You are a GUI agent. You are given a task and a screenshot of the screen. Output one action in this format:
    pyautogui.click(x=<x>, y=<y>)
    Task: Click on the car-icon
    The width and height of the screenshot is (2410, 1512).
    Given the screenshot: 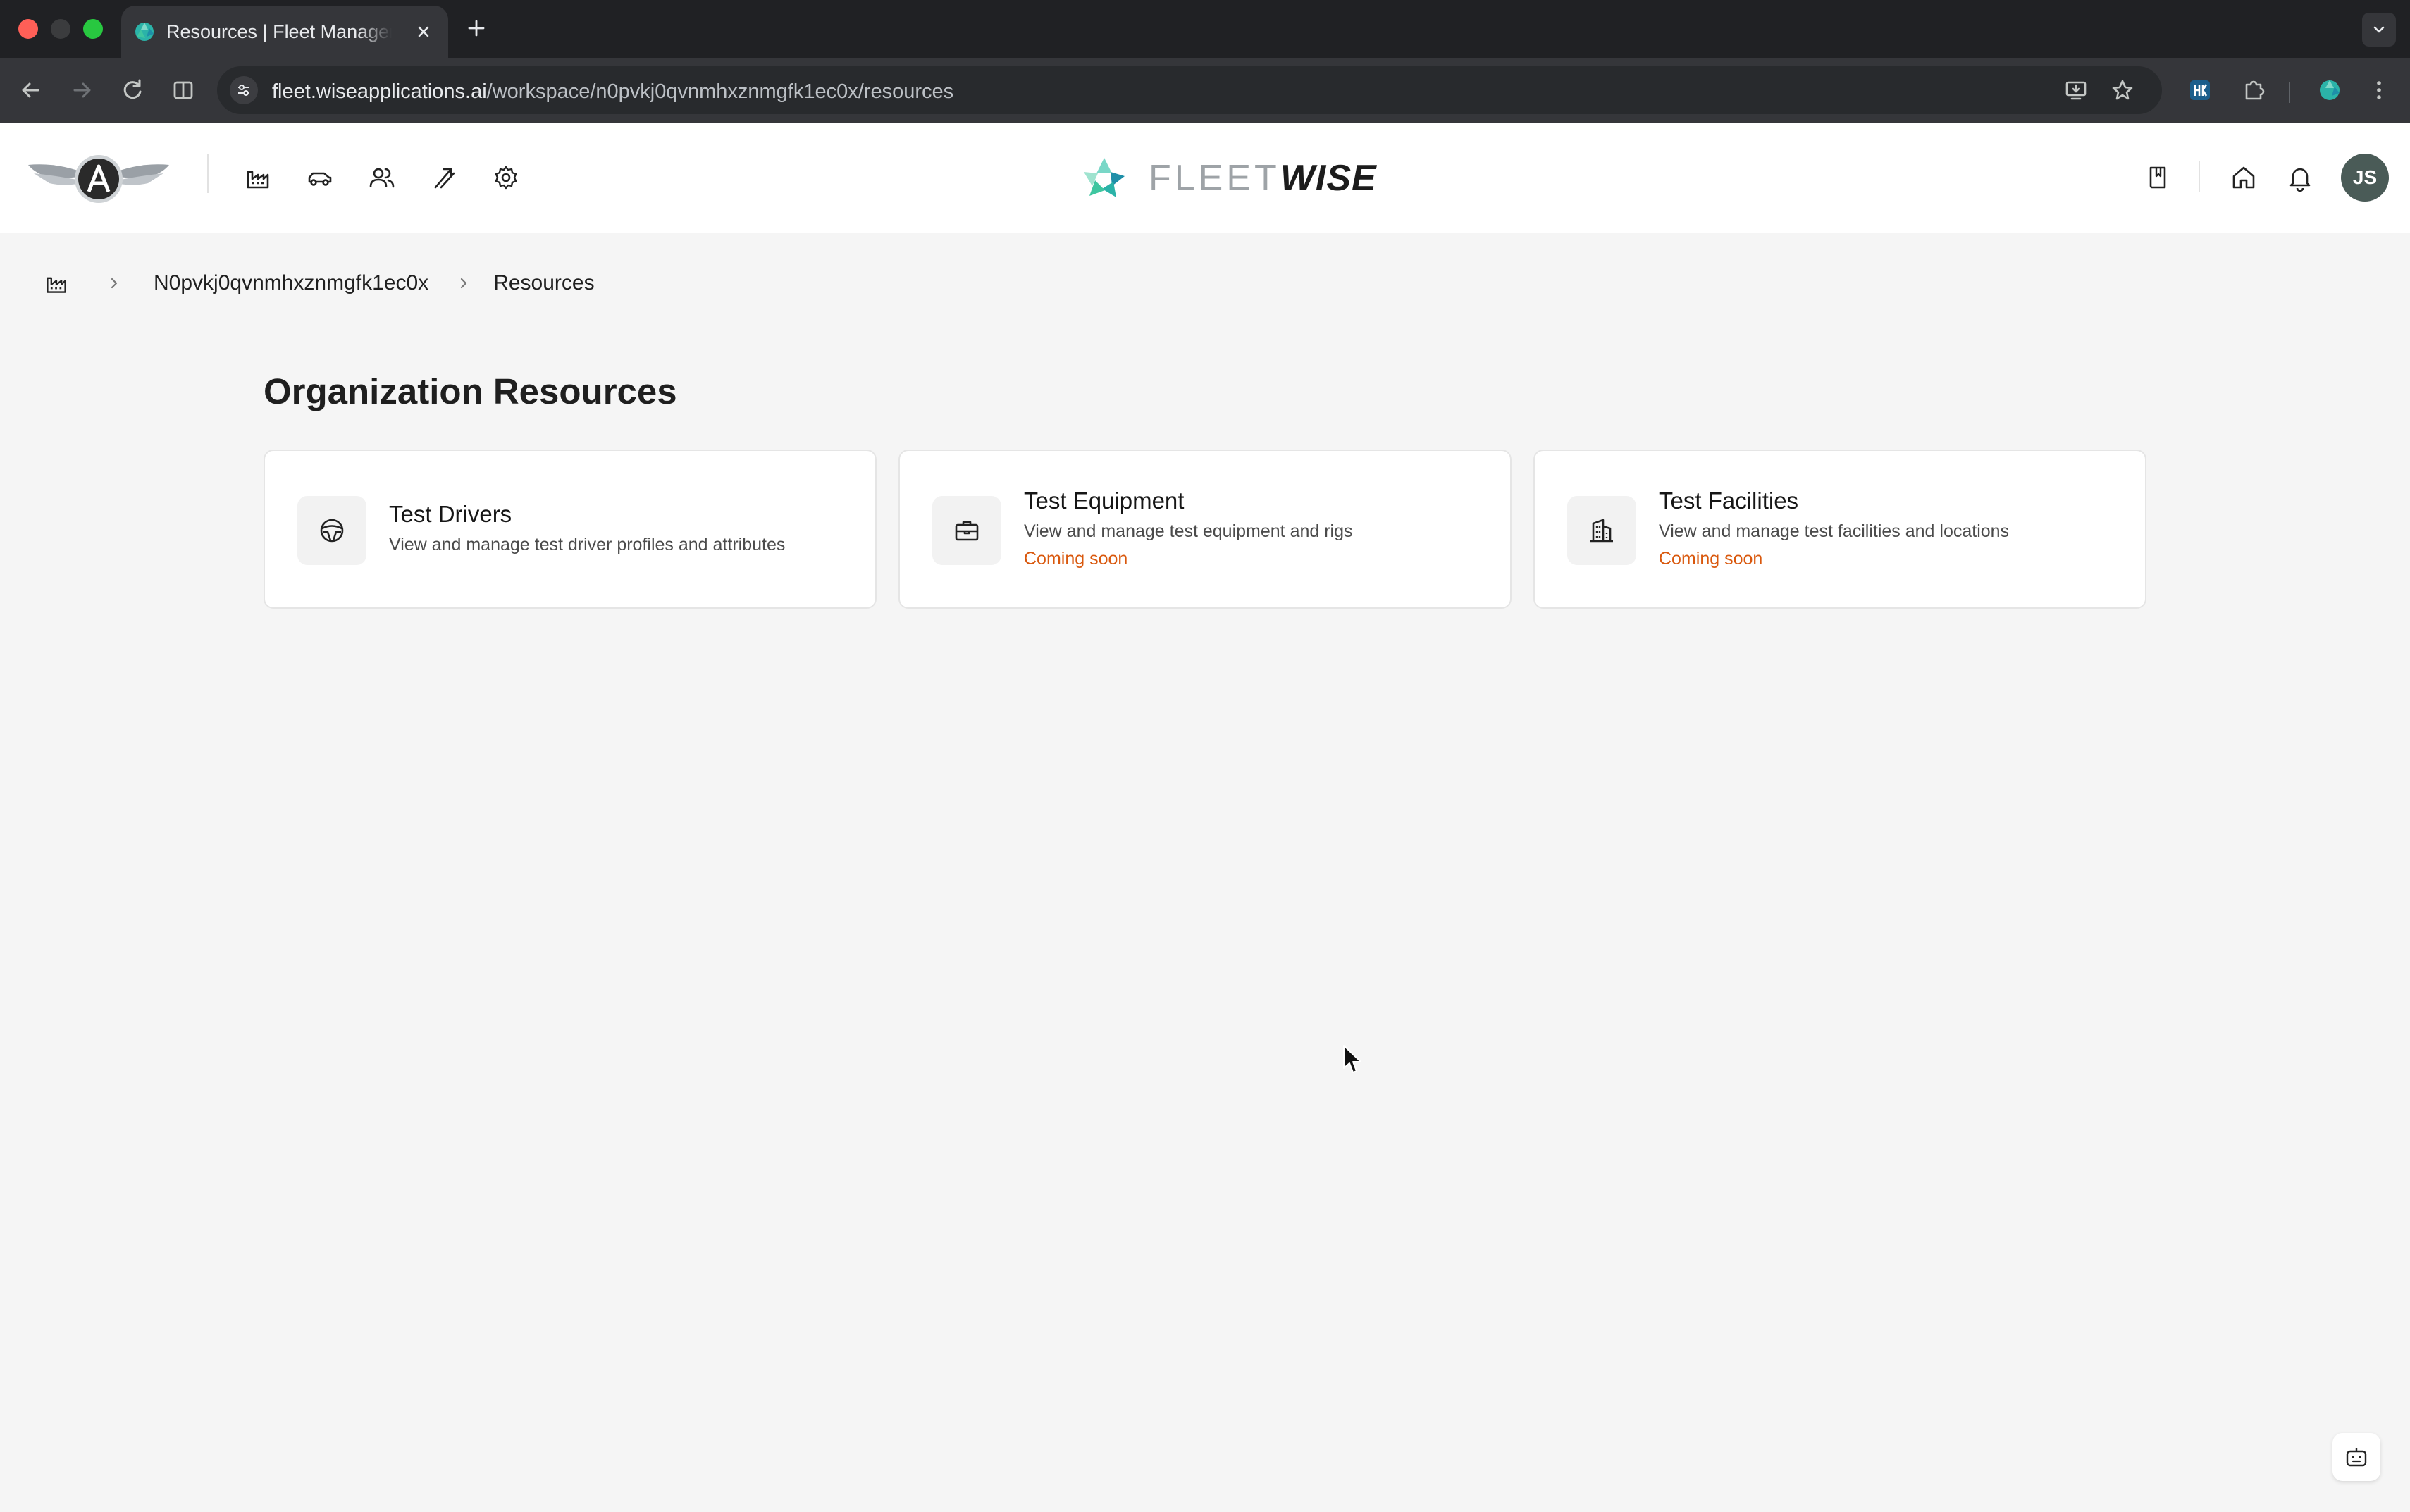 What is the action you would take?
    pyautogui.click(x=320, y=177)
    